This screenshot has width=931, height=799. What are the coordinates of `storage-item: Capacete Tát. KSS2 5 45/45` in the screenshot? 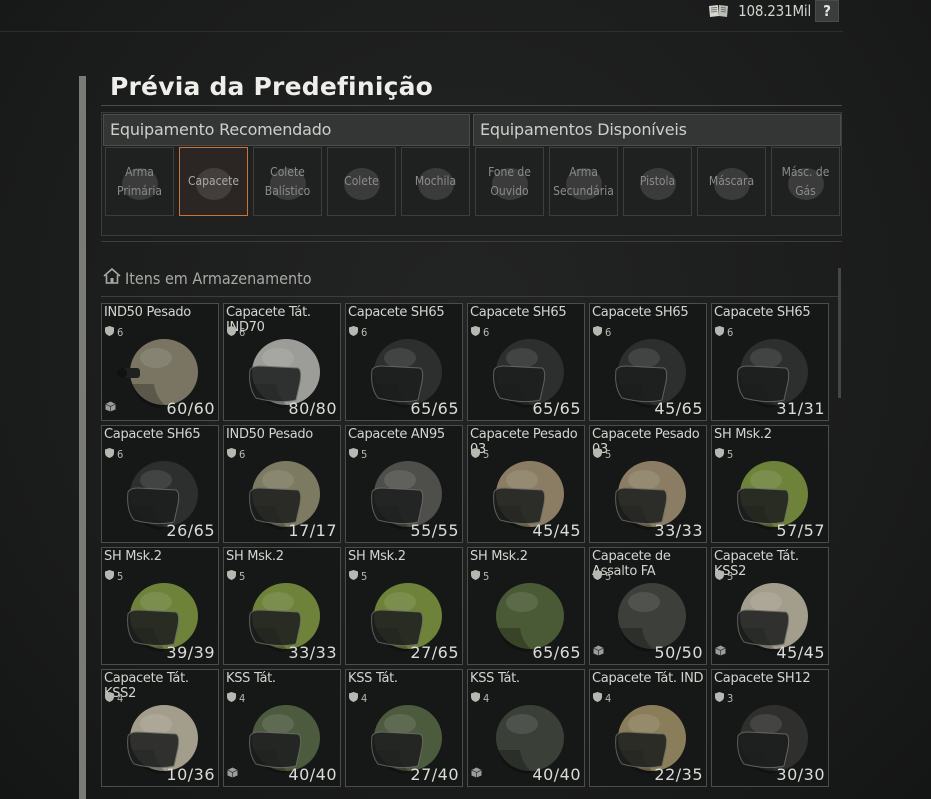 It's located at (770, 606).